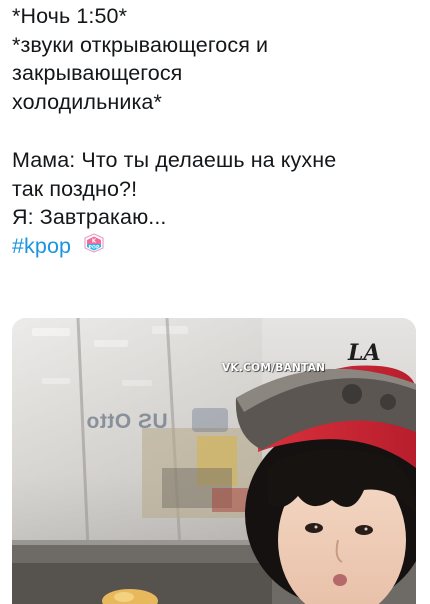 This screenshot has width=430, height=604. I want to click on tweet-line: холодильника*, so click(87, 101).